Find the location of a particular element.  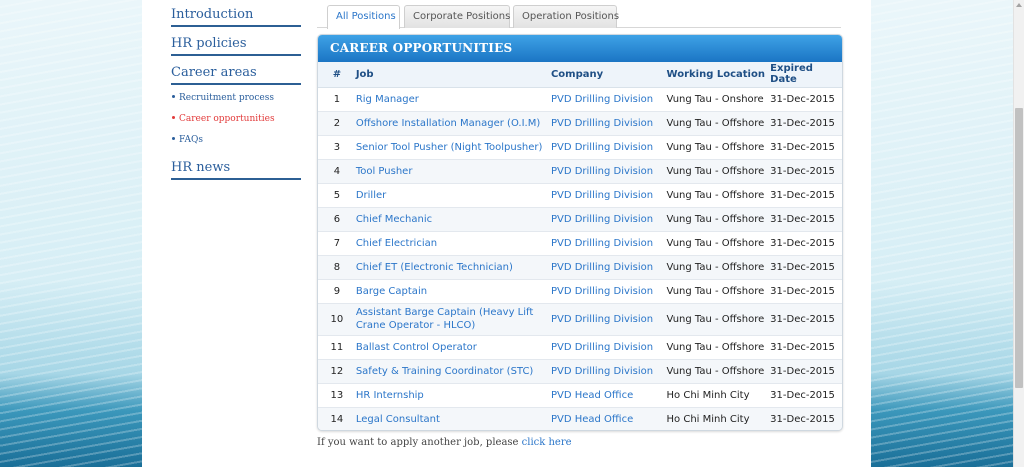

page-scrollbar is located at coordinates (1018, 233).